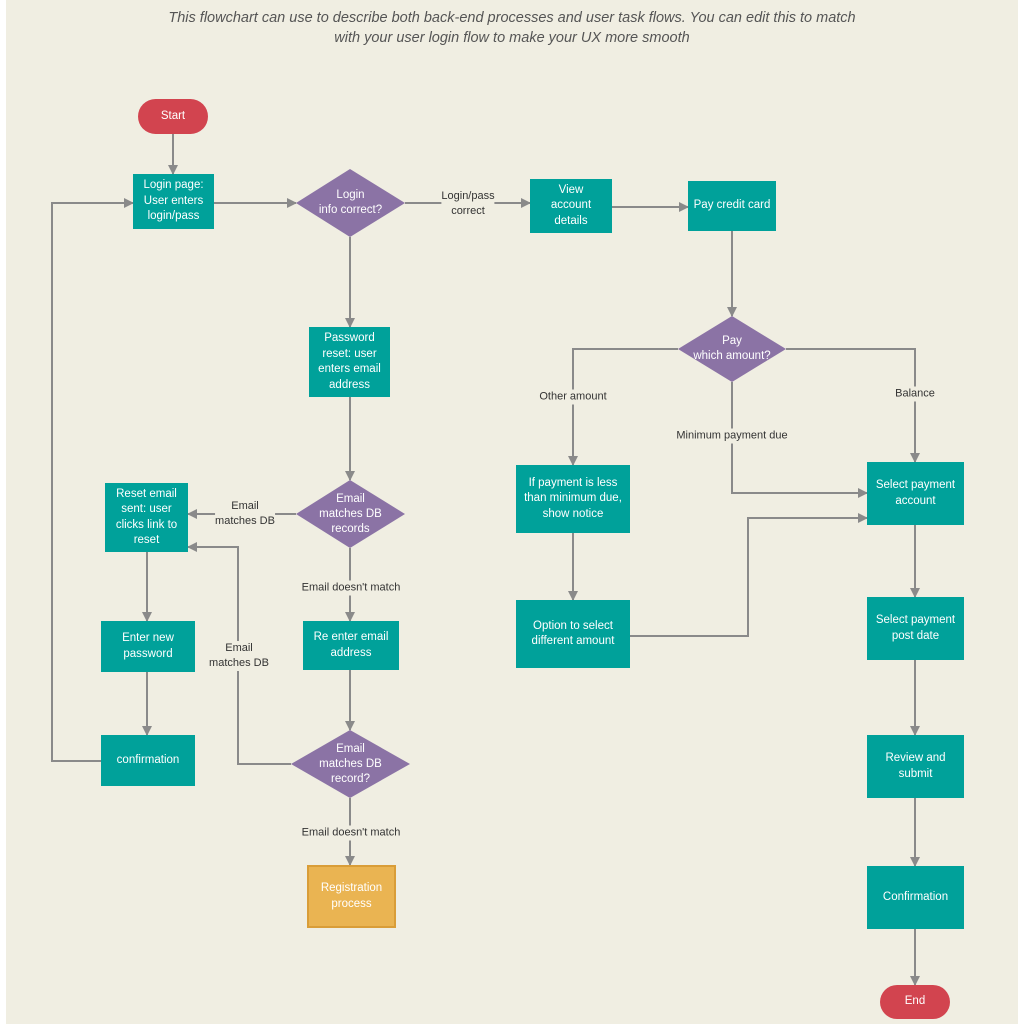 The width and height of the screenshot is (1024, 1024). Describe the element at coordinates (915, 394) in the screenshot. I see `edge-label-balance: Balance` at that location.